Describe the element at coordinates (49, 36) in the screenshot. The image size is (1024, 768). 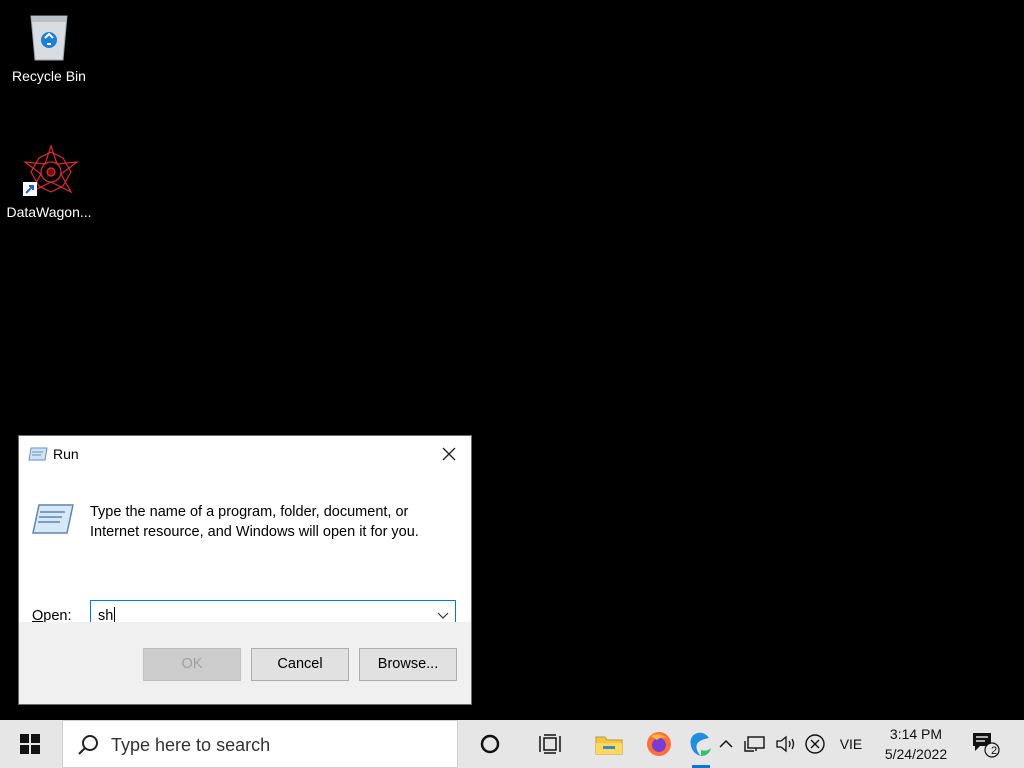
I see `recycle-bin-icon` at that location.